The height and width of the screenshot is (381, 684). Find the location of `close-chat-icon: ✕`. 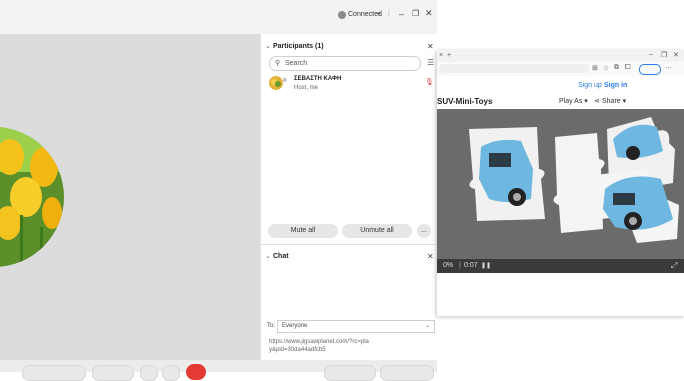

close-chat-icon: ✕ is located at coordinates (430, 256).